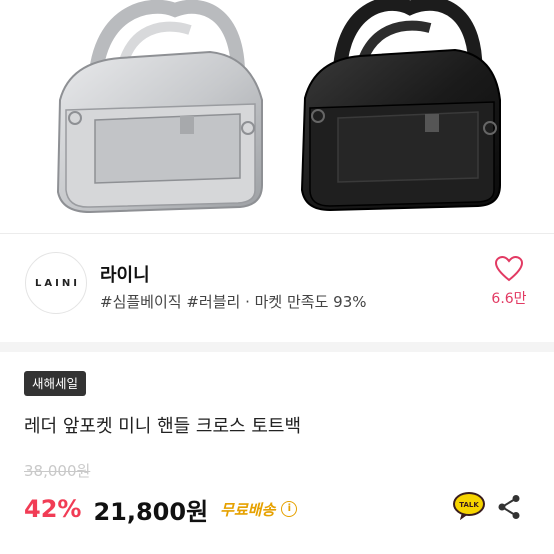  What do you see at coordinates (233, 302) in the screenshot?
I see `brand-tags: #심플베이직 #러블리 · 마켓 만족도 93%` at bounding box center [233, 302].